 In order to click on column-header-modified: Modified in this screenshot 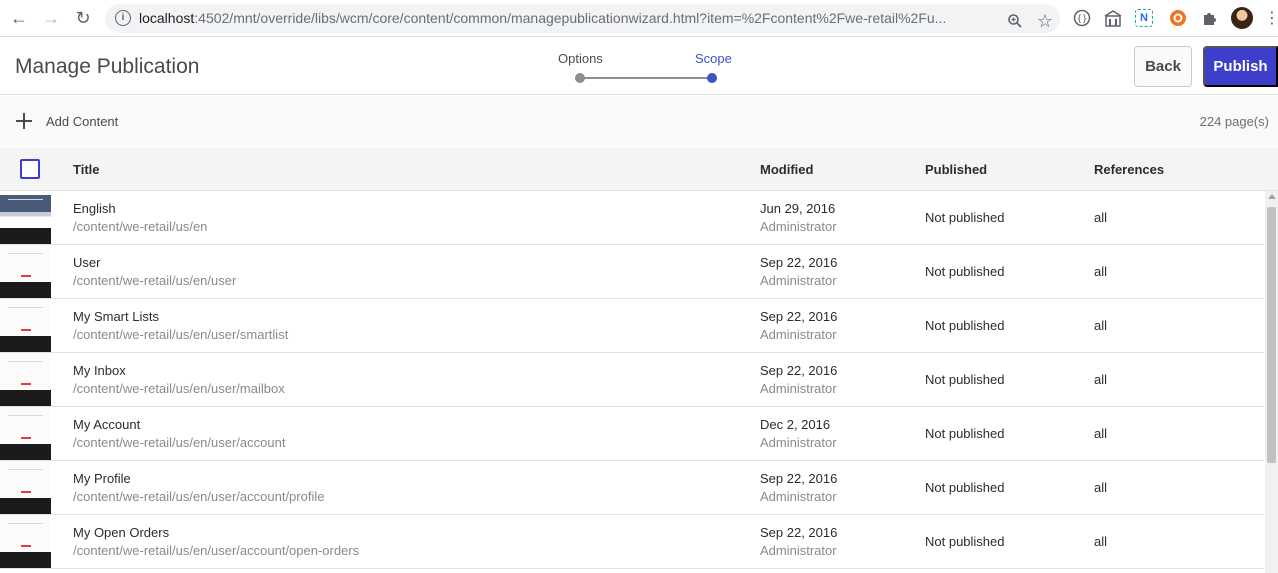, I will do `click(786, 169)`.